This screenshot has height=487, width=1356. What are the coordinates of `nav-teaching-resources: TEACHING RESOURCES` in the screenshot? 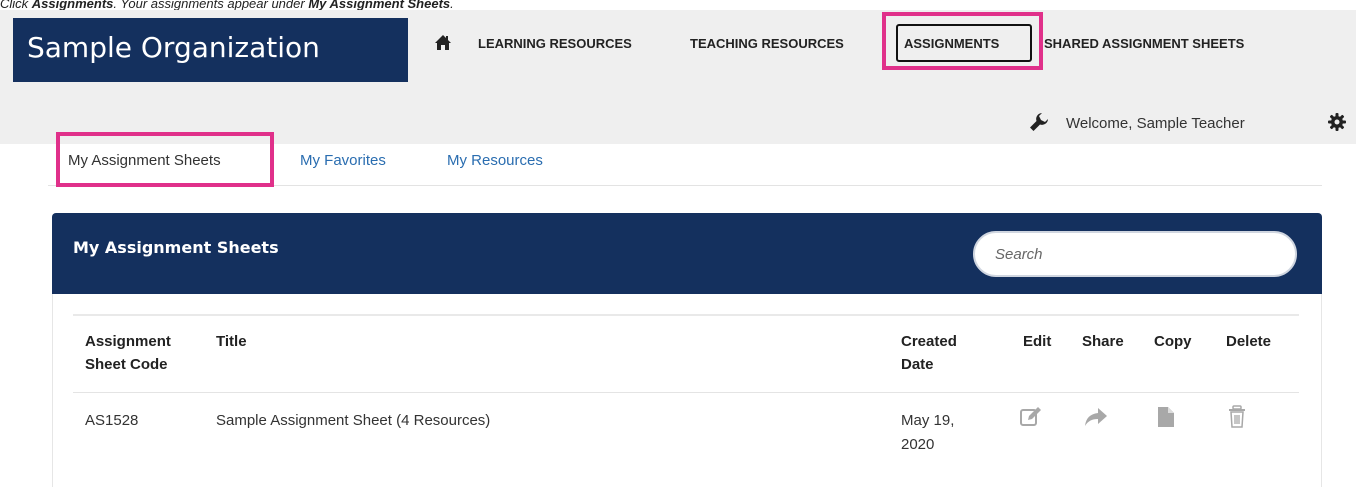 It's located at (767, 43).